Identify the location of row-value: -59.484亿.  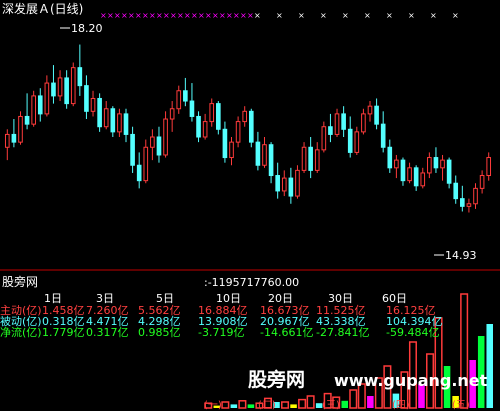
(412, 332).